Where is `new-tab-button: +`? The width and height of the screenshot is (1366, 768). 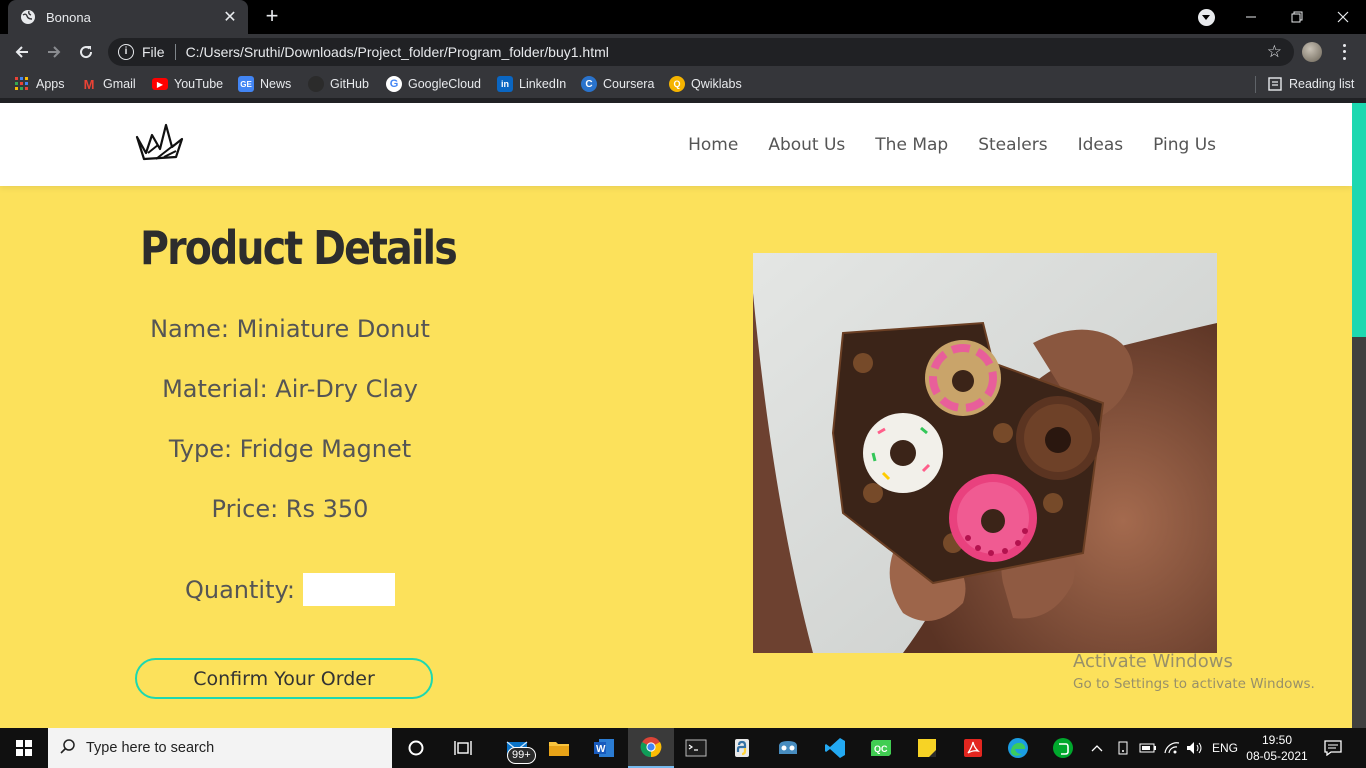
new-tab-button: + is located at coordinates (272, 17).